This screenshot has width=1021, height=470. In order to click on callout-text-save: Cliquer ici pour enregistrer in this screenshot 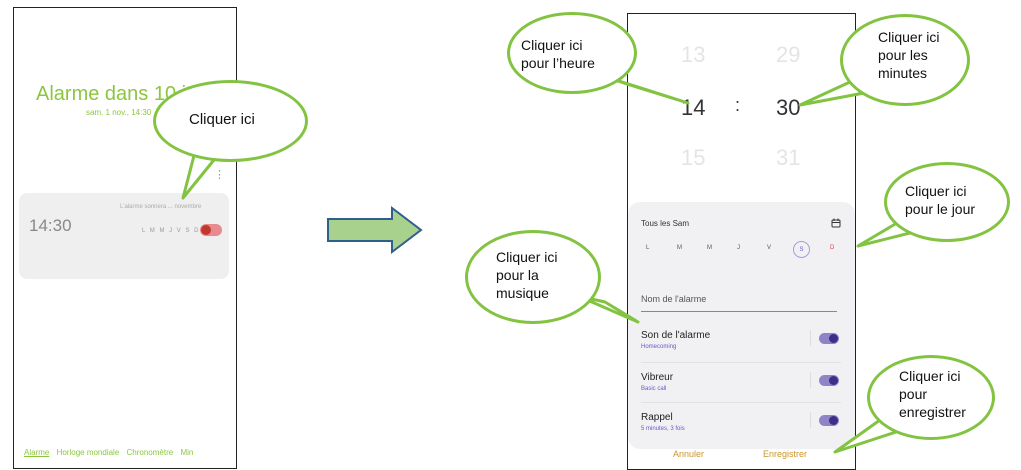, I will do `click(932, 394)`.